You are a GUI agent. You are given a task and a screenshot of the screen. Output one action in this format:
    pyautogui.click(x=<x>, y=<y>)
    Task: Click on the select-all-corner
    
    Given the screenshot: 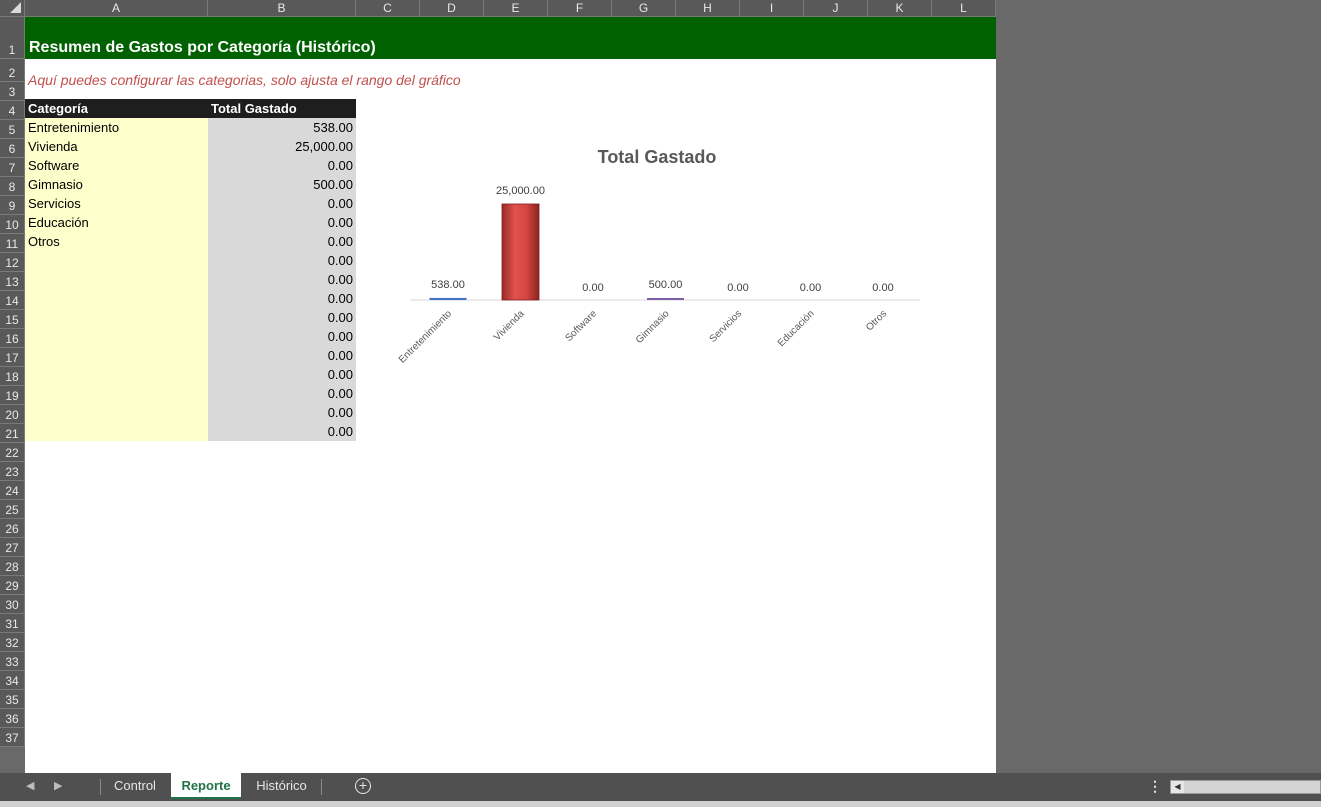 What is the action you would take?
    pyautogui.click(x=12, y=8)
    